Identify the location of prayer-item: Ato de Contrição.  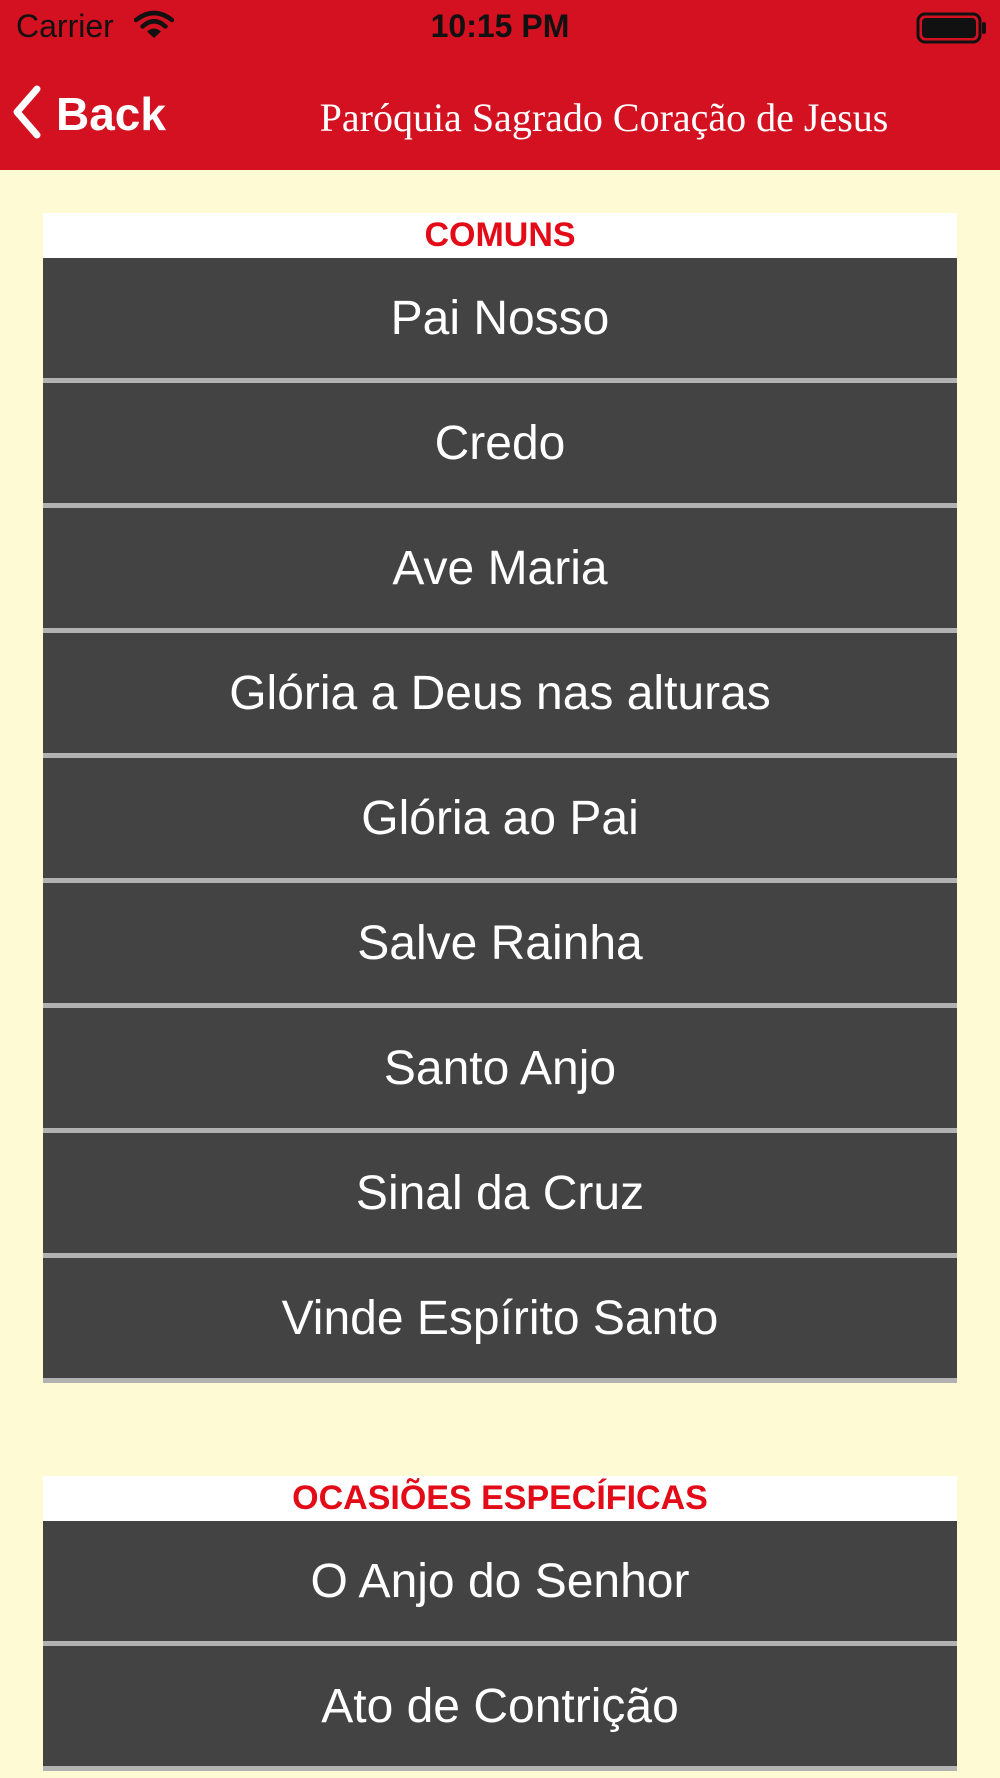
(500, 1708).